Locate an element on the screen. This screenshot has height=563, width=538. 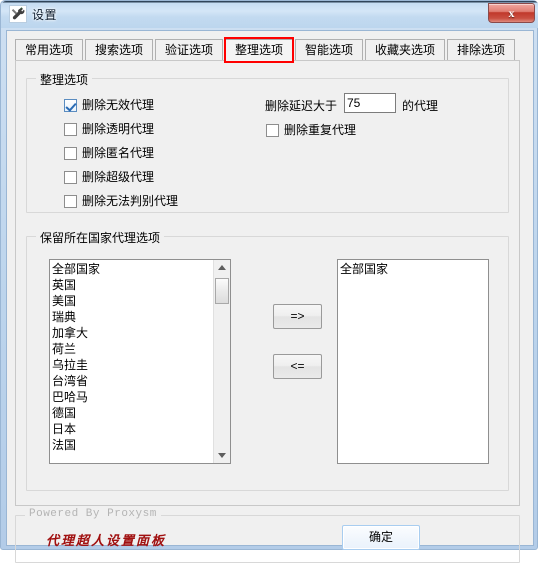
checkbox-label-delete-invalid: 删除无效代理 is located at coordinates (118, 105).